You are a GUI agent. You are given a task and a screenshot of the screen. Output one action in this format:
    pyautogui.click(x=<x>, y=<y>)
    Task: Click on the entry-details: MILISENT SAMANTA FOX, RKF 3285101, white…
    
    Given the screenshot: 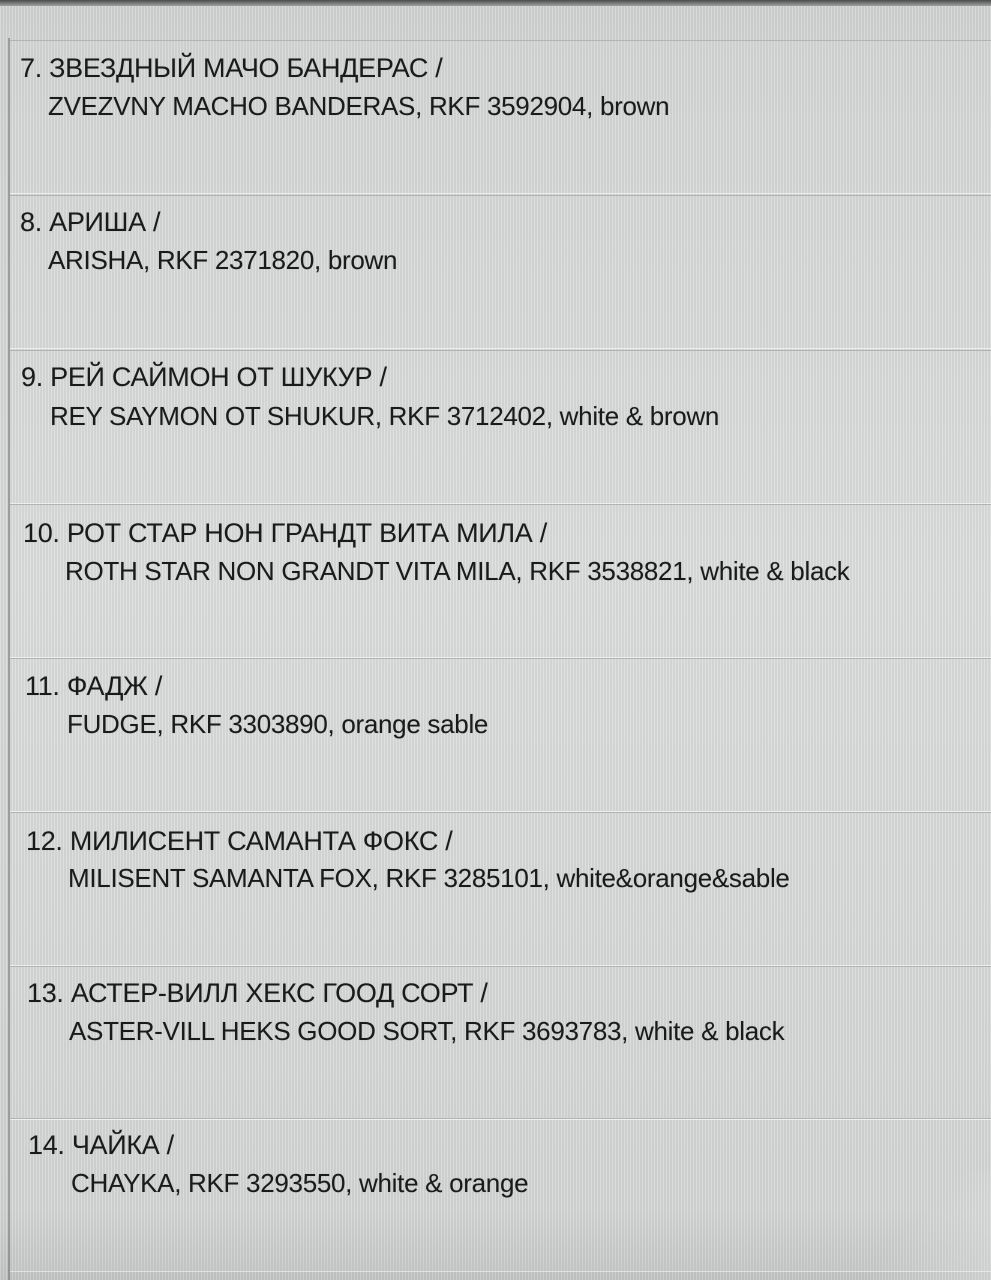 What is the action you would take?
    pyautogui.click(x=429, y=878)
    